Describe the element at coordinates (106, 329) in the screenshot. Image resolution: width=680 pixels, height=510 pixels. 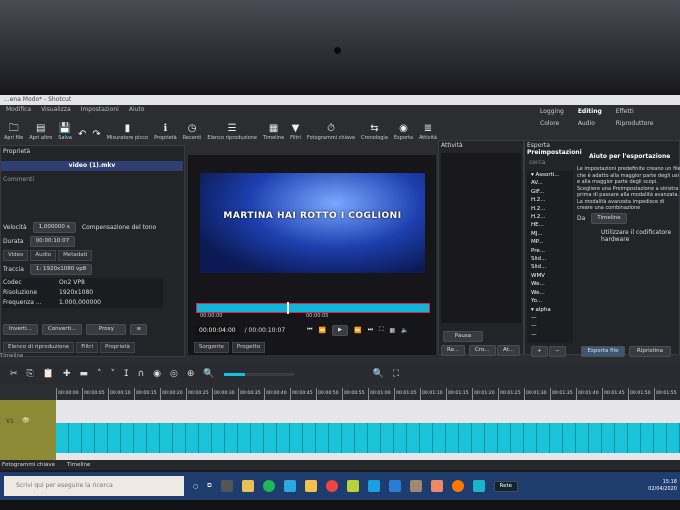
I see `proxy-button: Proxy` at that location.